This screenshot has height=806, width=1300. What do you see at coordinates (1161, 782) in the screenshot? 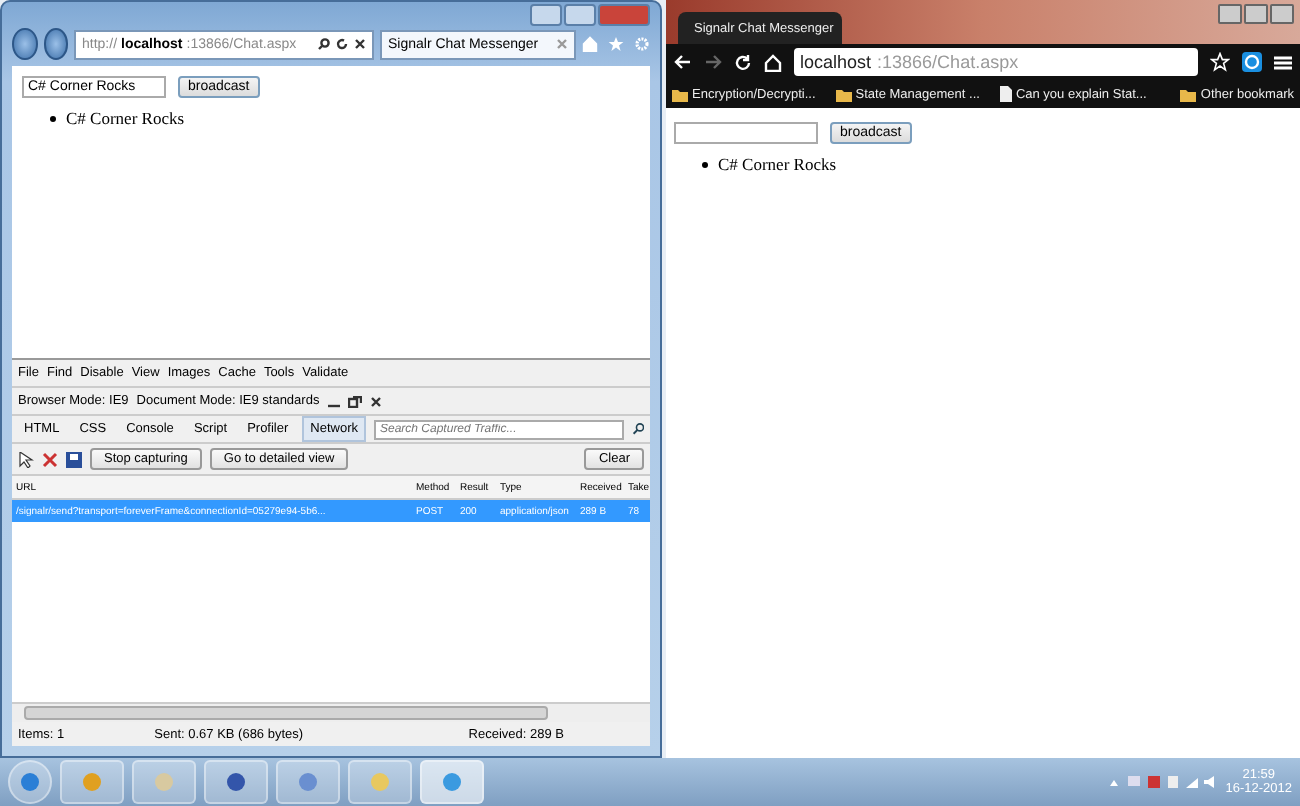
I see `tray-icons-drawing` at bounding box center [1161, 782].